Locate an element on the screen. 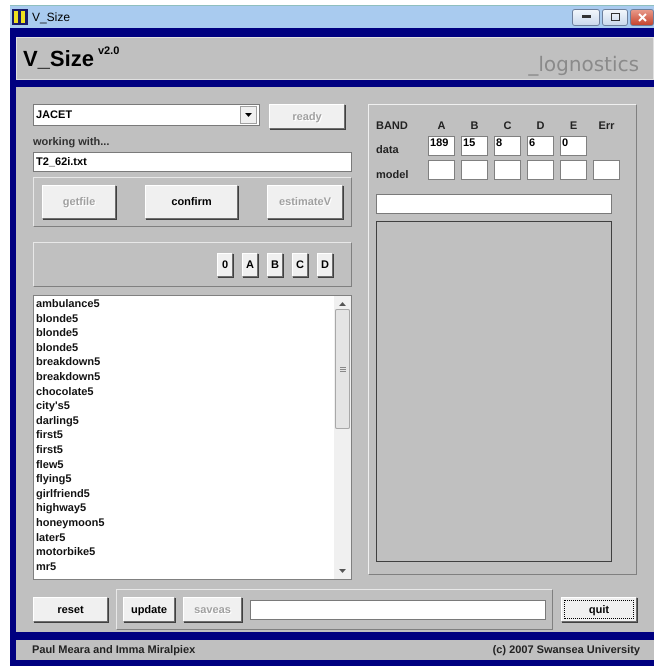 The image size is (654, 666). authors-text: Paul Meara and Imma Miralpiex is located at coordinates (114, 650).